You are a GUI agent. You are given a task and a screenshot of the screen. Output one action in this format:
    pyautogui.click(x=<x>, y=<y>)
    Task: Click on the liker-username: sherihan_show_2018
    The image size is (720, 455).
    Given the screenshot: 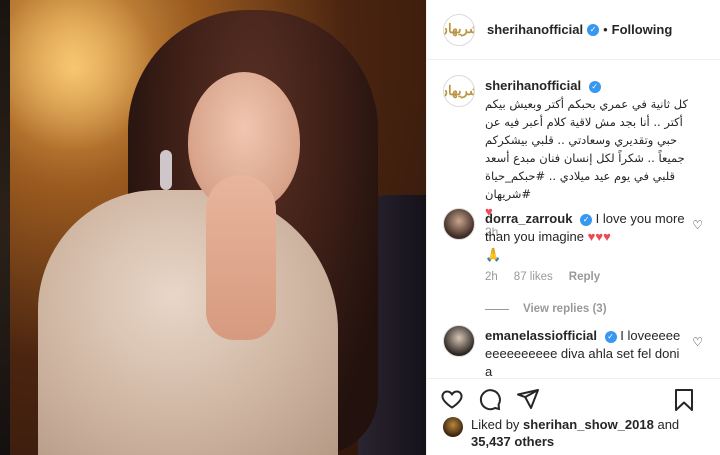 What is the action you would take?
    pyautogui.click(x=588, y=424)
    